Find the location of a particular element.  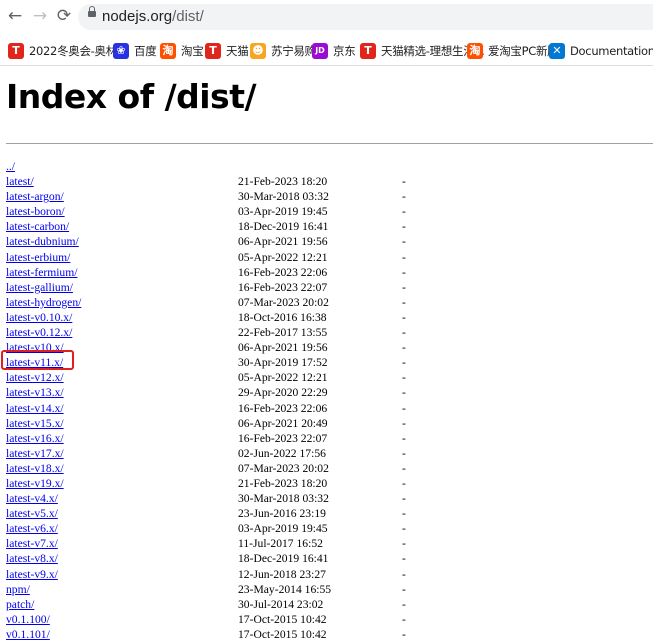

directory-link: latest-fermium/ is located at coordinates (41, 272).